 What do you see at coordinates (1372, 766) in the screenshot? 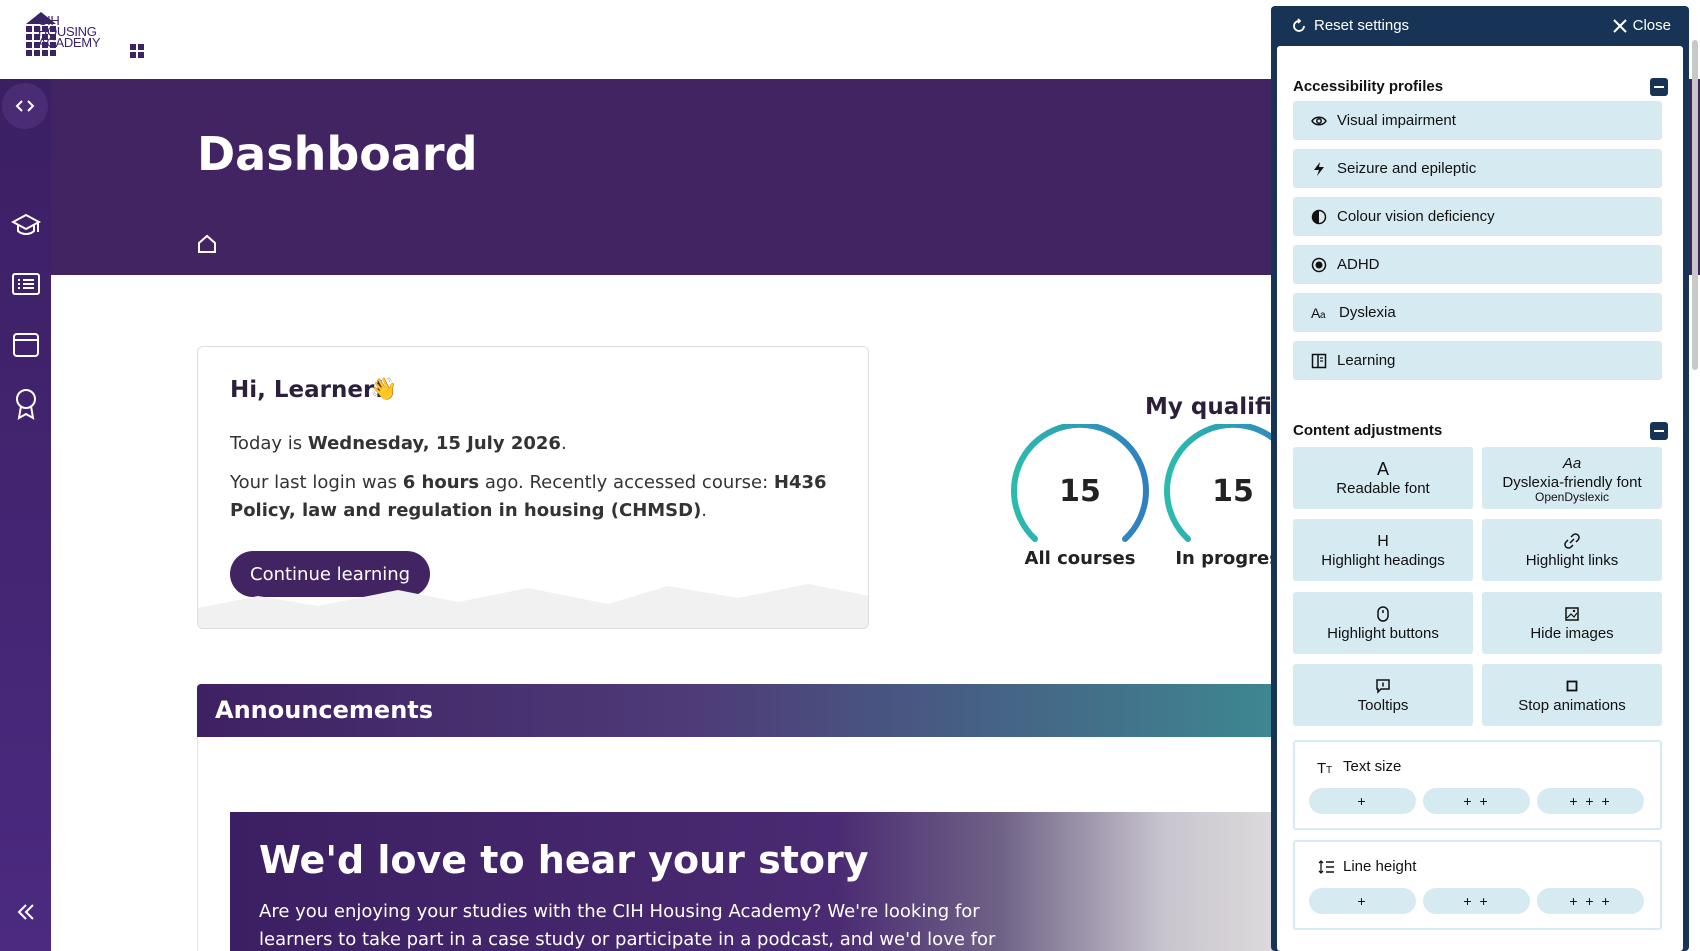
I see `text-size-label: Text size` at bounding box center [1372, 766].